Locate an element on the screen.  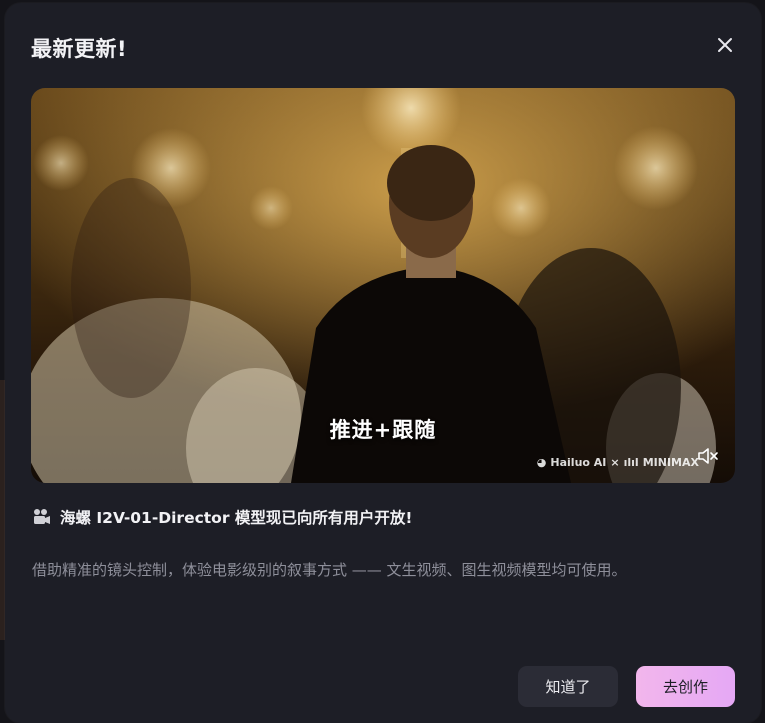
watermark-brand: Hailuo AI is located at coordinates (578, 462).